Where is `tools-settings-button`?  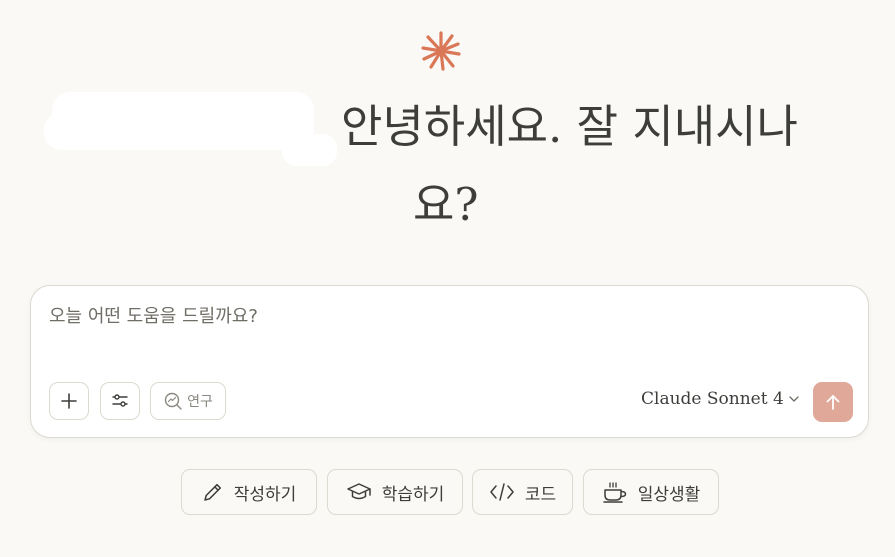 tools-settings-button is located at coordinates (120, 401).